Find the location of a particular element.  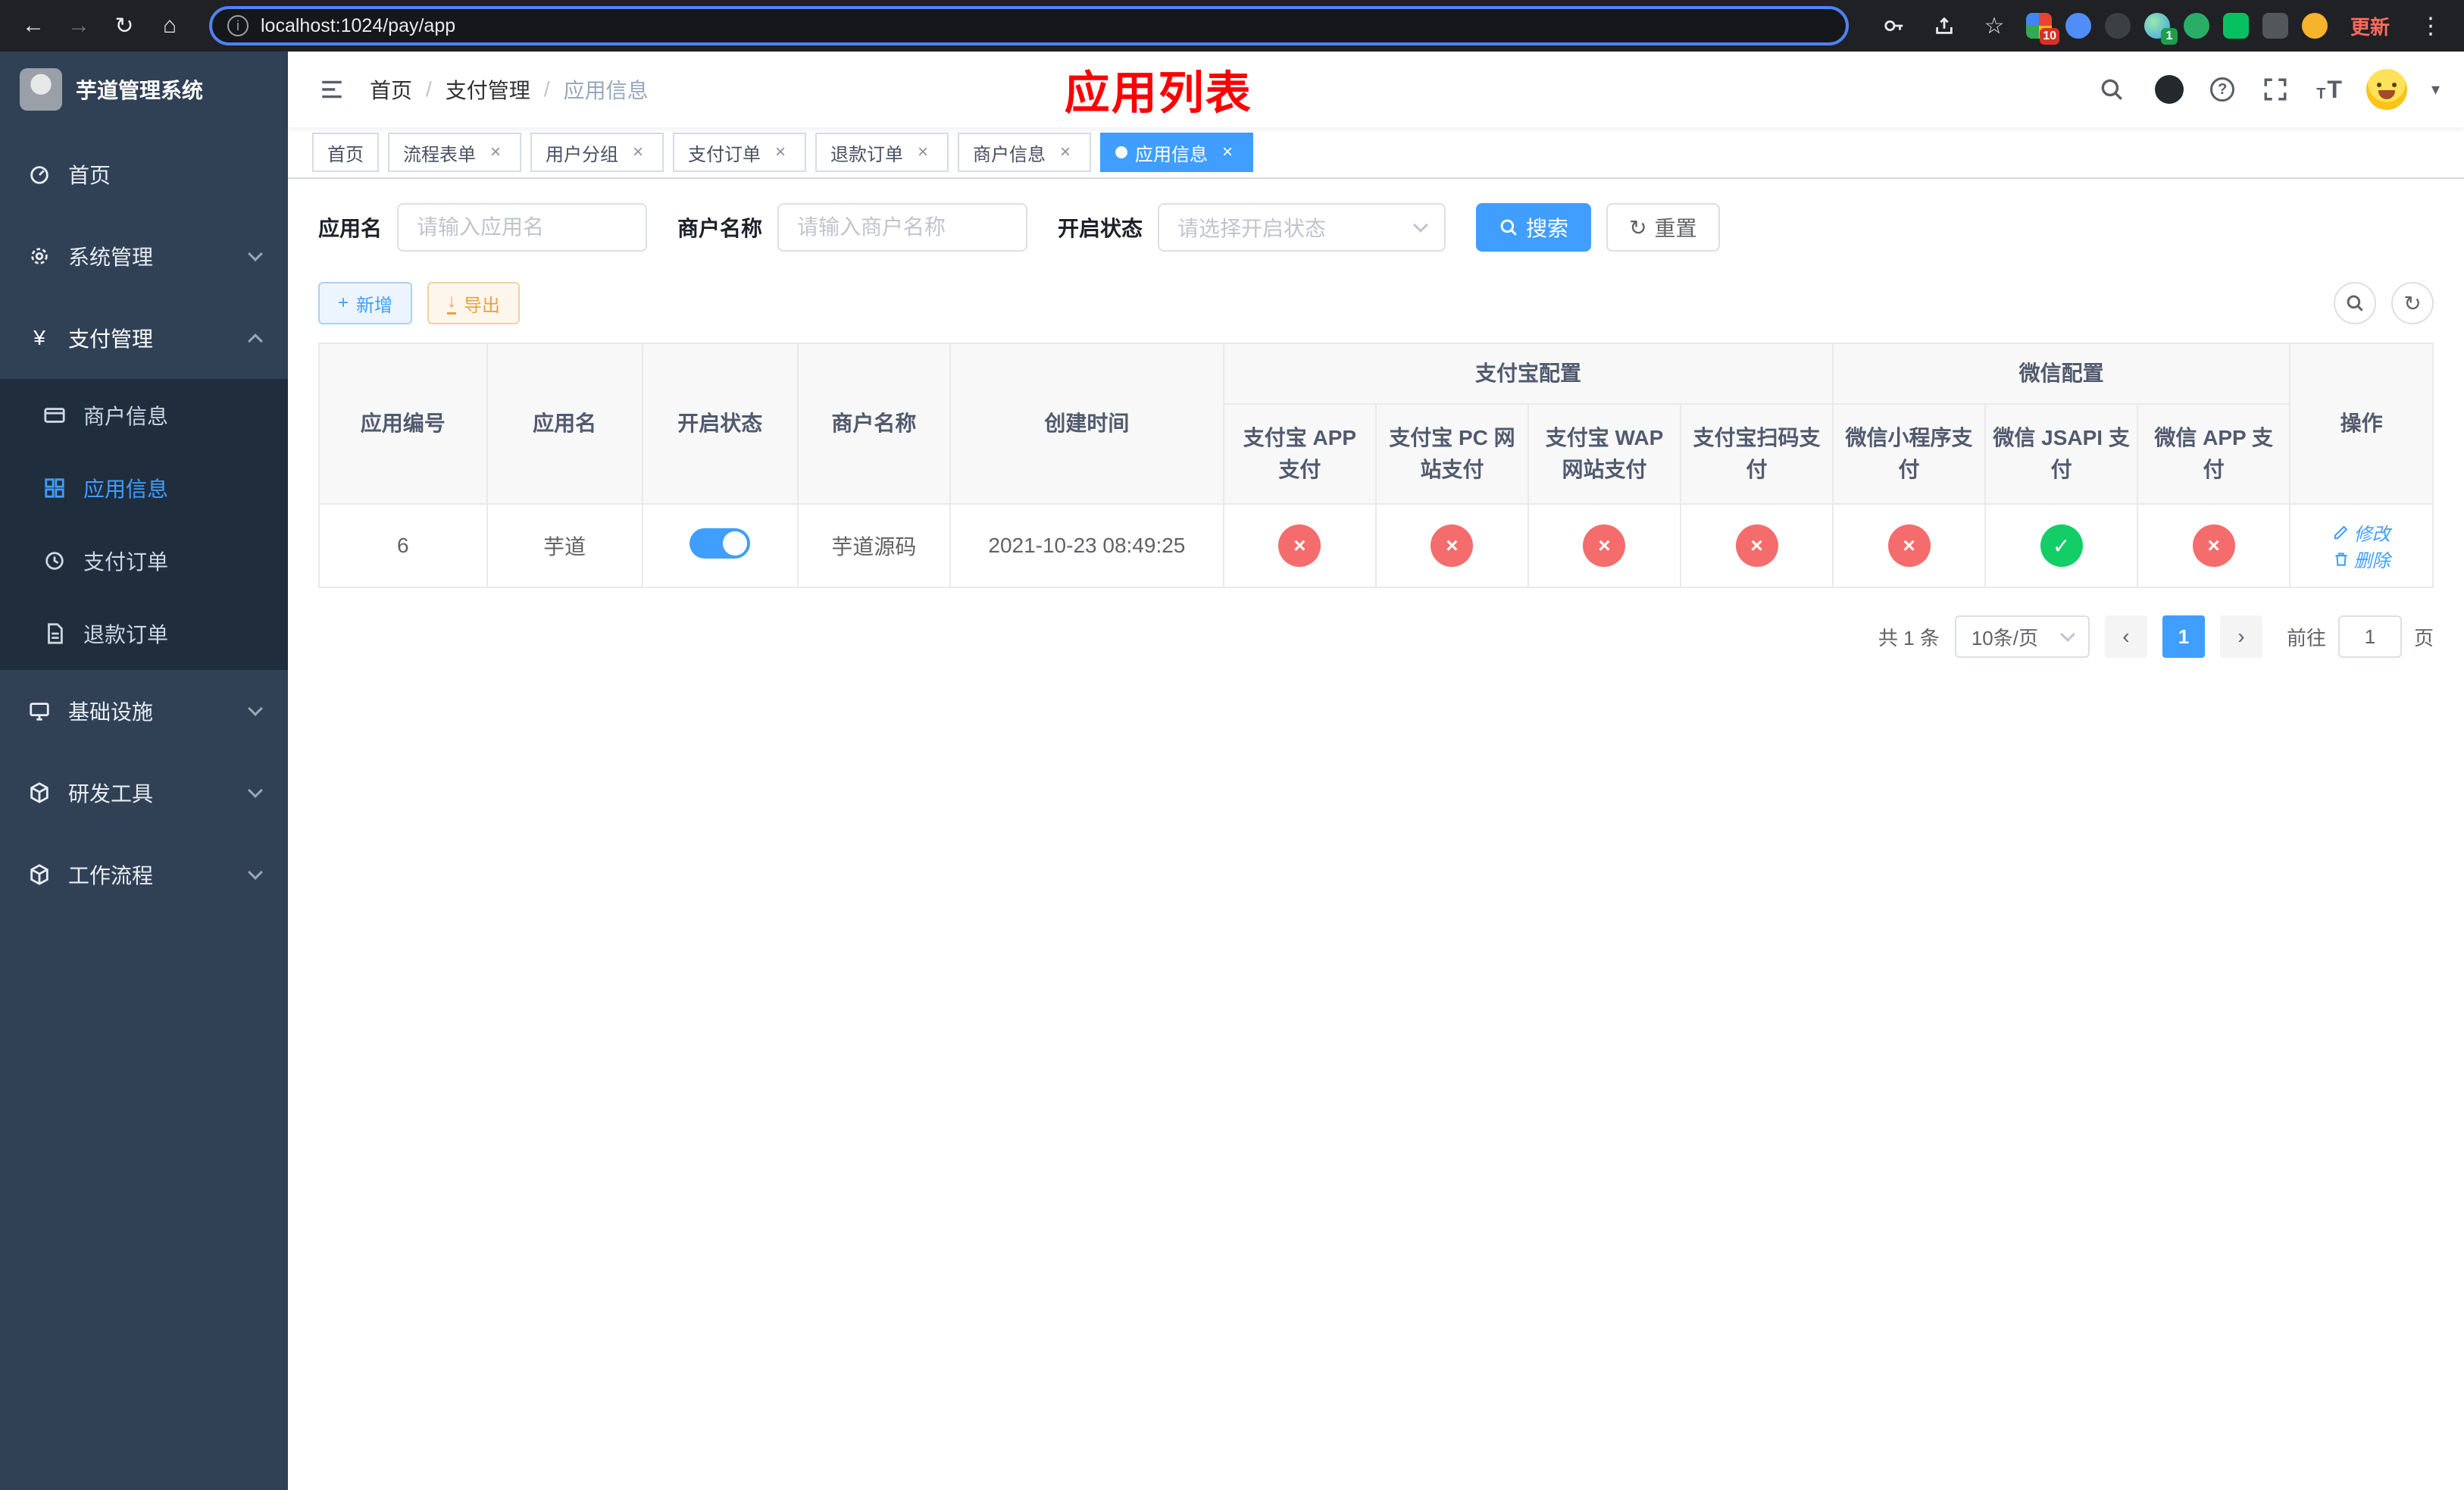

tab-pay-order: 支付订单 × is located at coordinates (739, 152).